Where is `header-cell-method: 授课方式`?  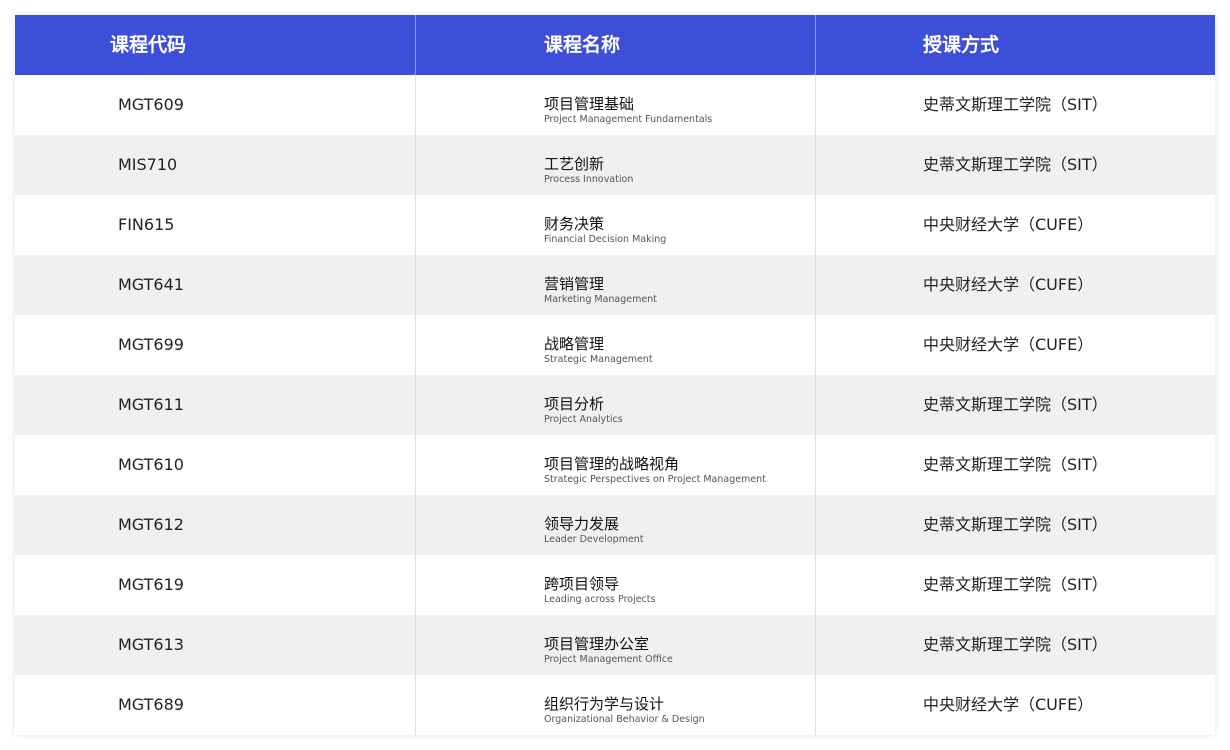
header-cell-method: 授课方式 is located at coordinates (1015, 45).